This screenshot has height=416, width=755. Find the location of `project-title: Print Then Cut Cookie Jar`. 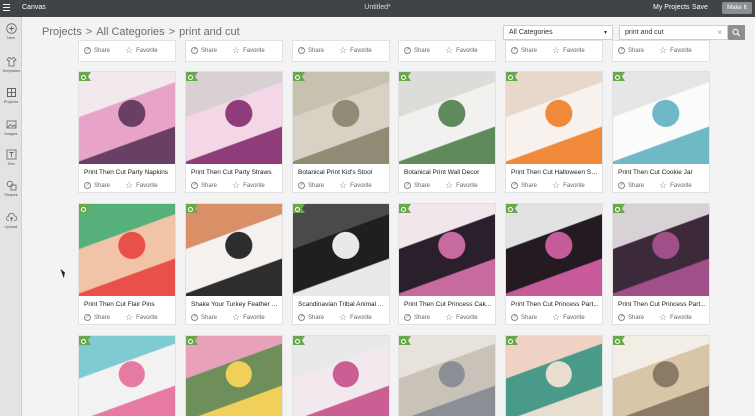

project-title: Print Then Cut Cookie Jar is located at coordinates (662, 172).